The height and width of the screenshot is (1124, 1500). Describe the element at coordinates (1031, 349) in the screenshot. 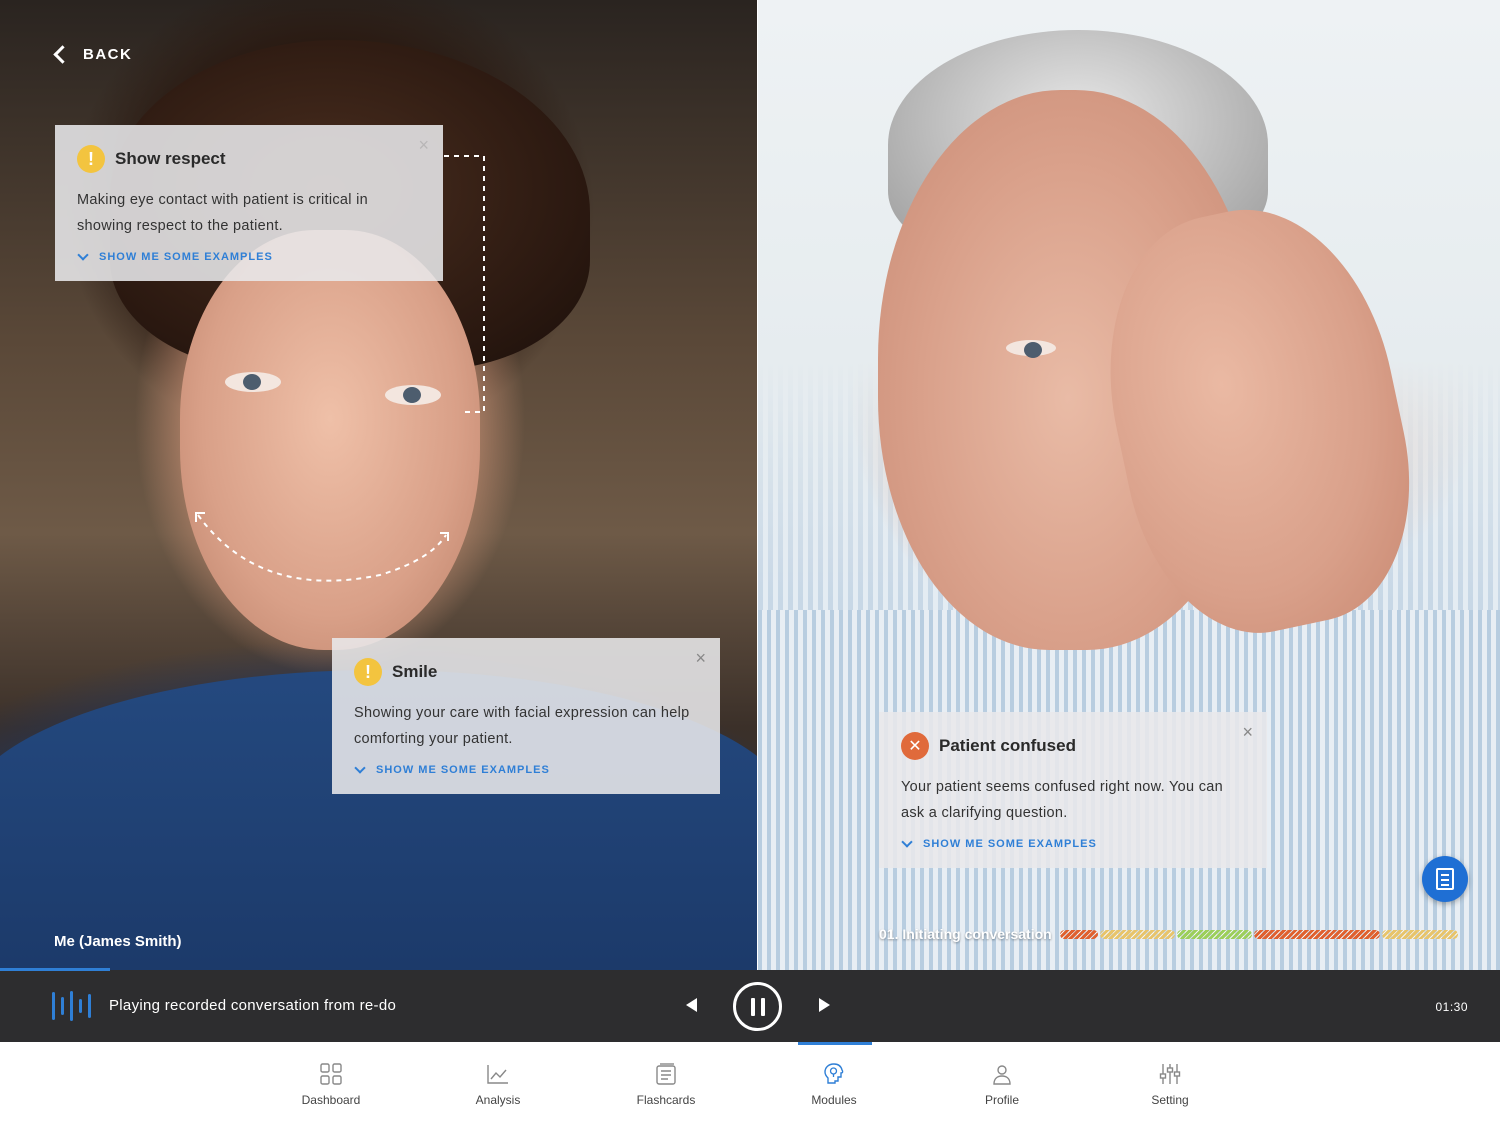

I see `patient-eye-left` at that location.